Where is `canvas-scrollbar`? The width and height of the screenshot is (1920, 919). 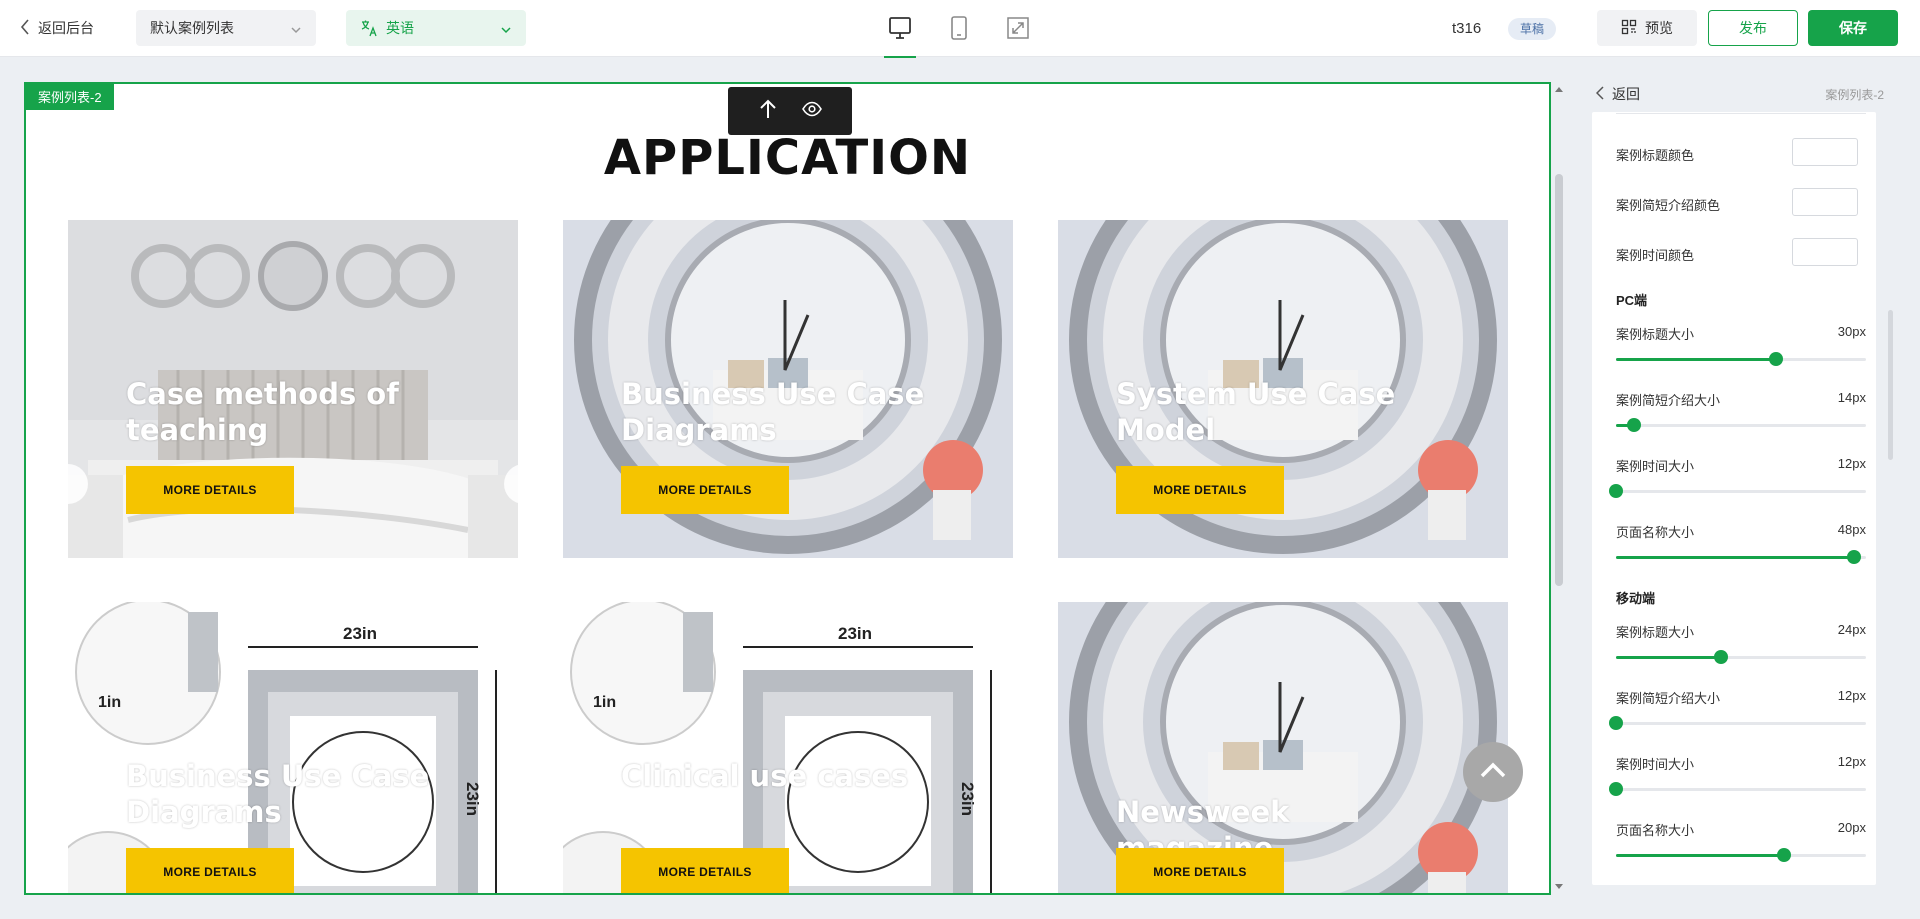
canvas-scrollbar is located at coordinates (1559, 488).